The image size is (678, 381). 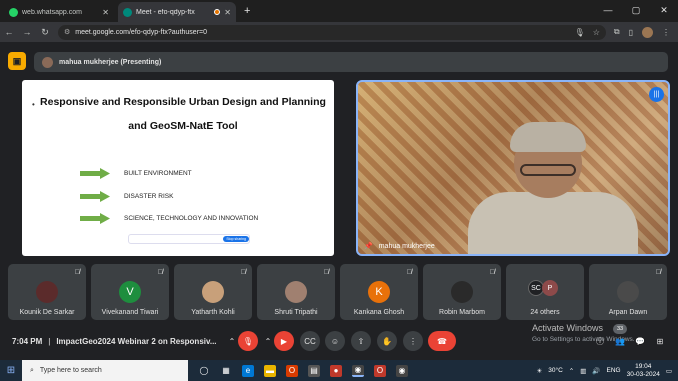 I want to click on slide-bullet-row: BUILT ENVIRONMENT, so click(x=136, y=173).